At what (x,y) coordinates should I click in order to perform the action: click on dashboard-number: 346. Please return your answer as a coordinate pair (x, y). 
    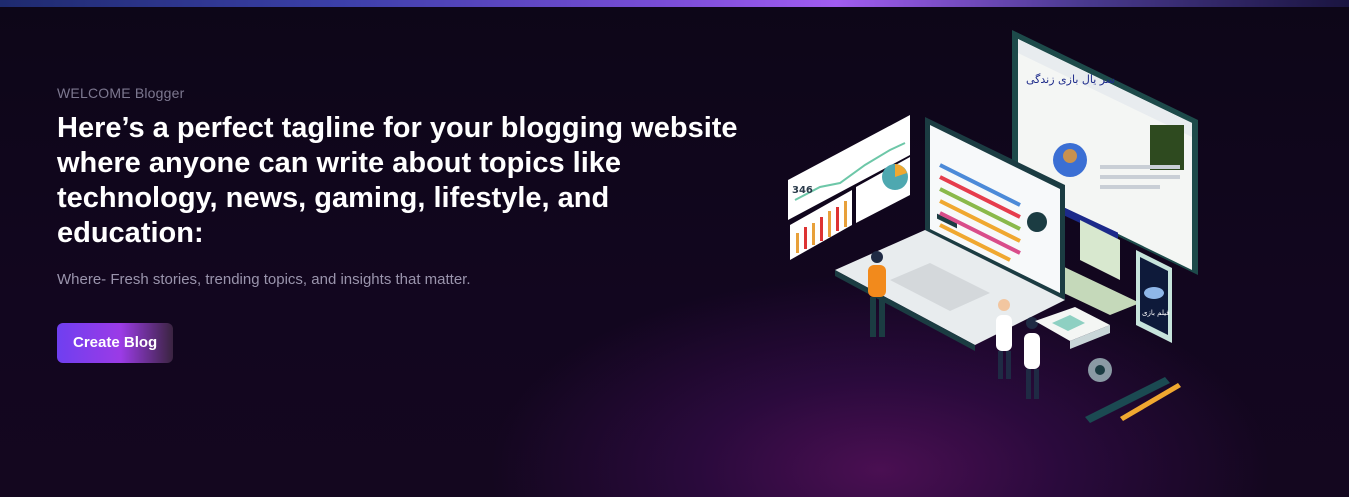
    Looking at the image, I should click on (802, 190).